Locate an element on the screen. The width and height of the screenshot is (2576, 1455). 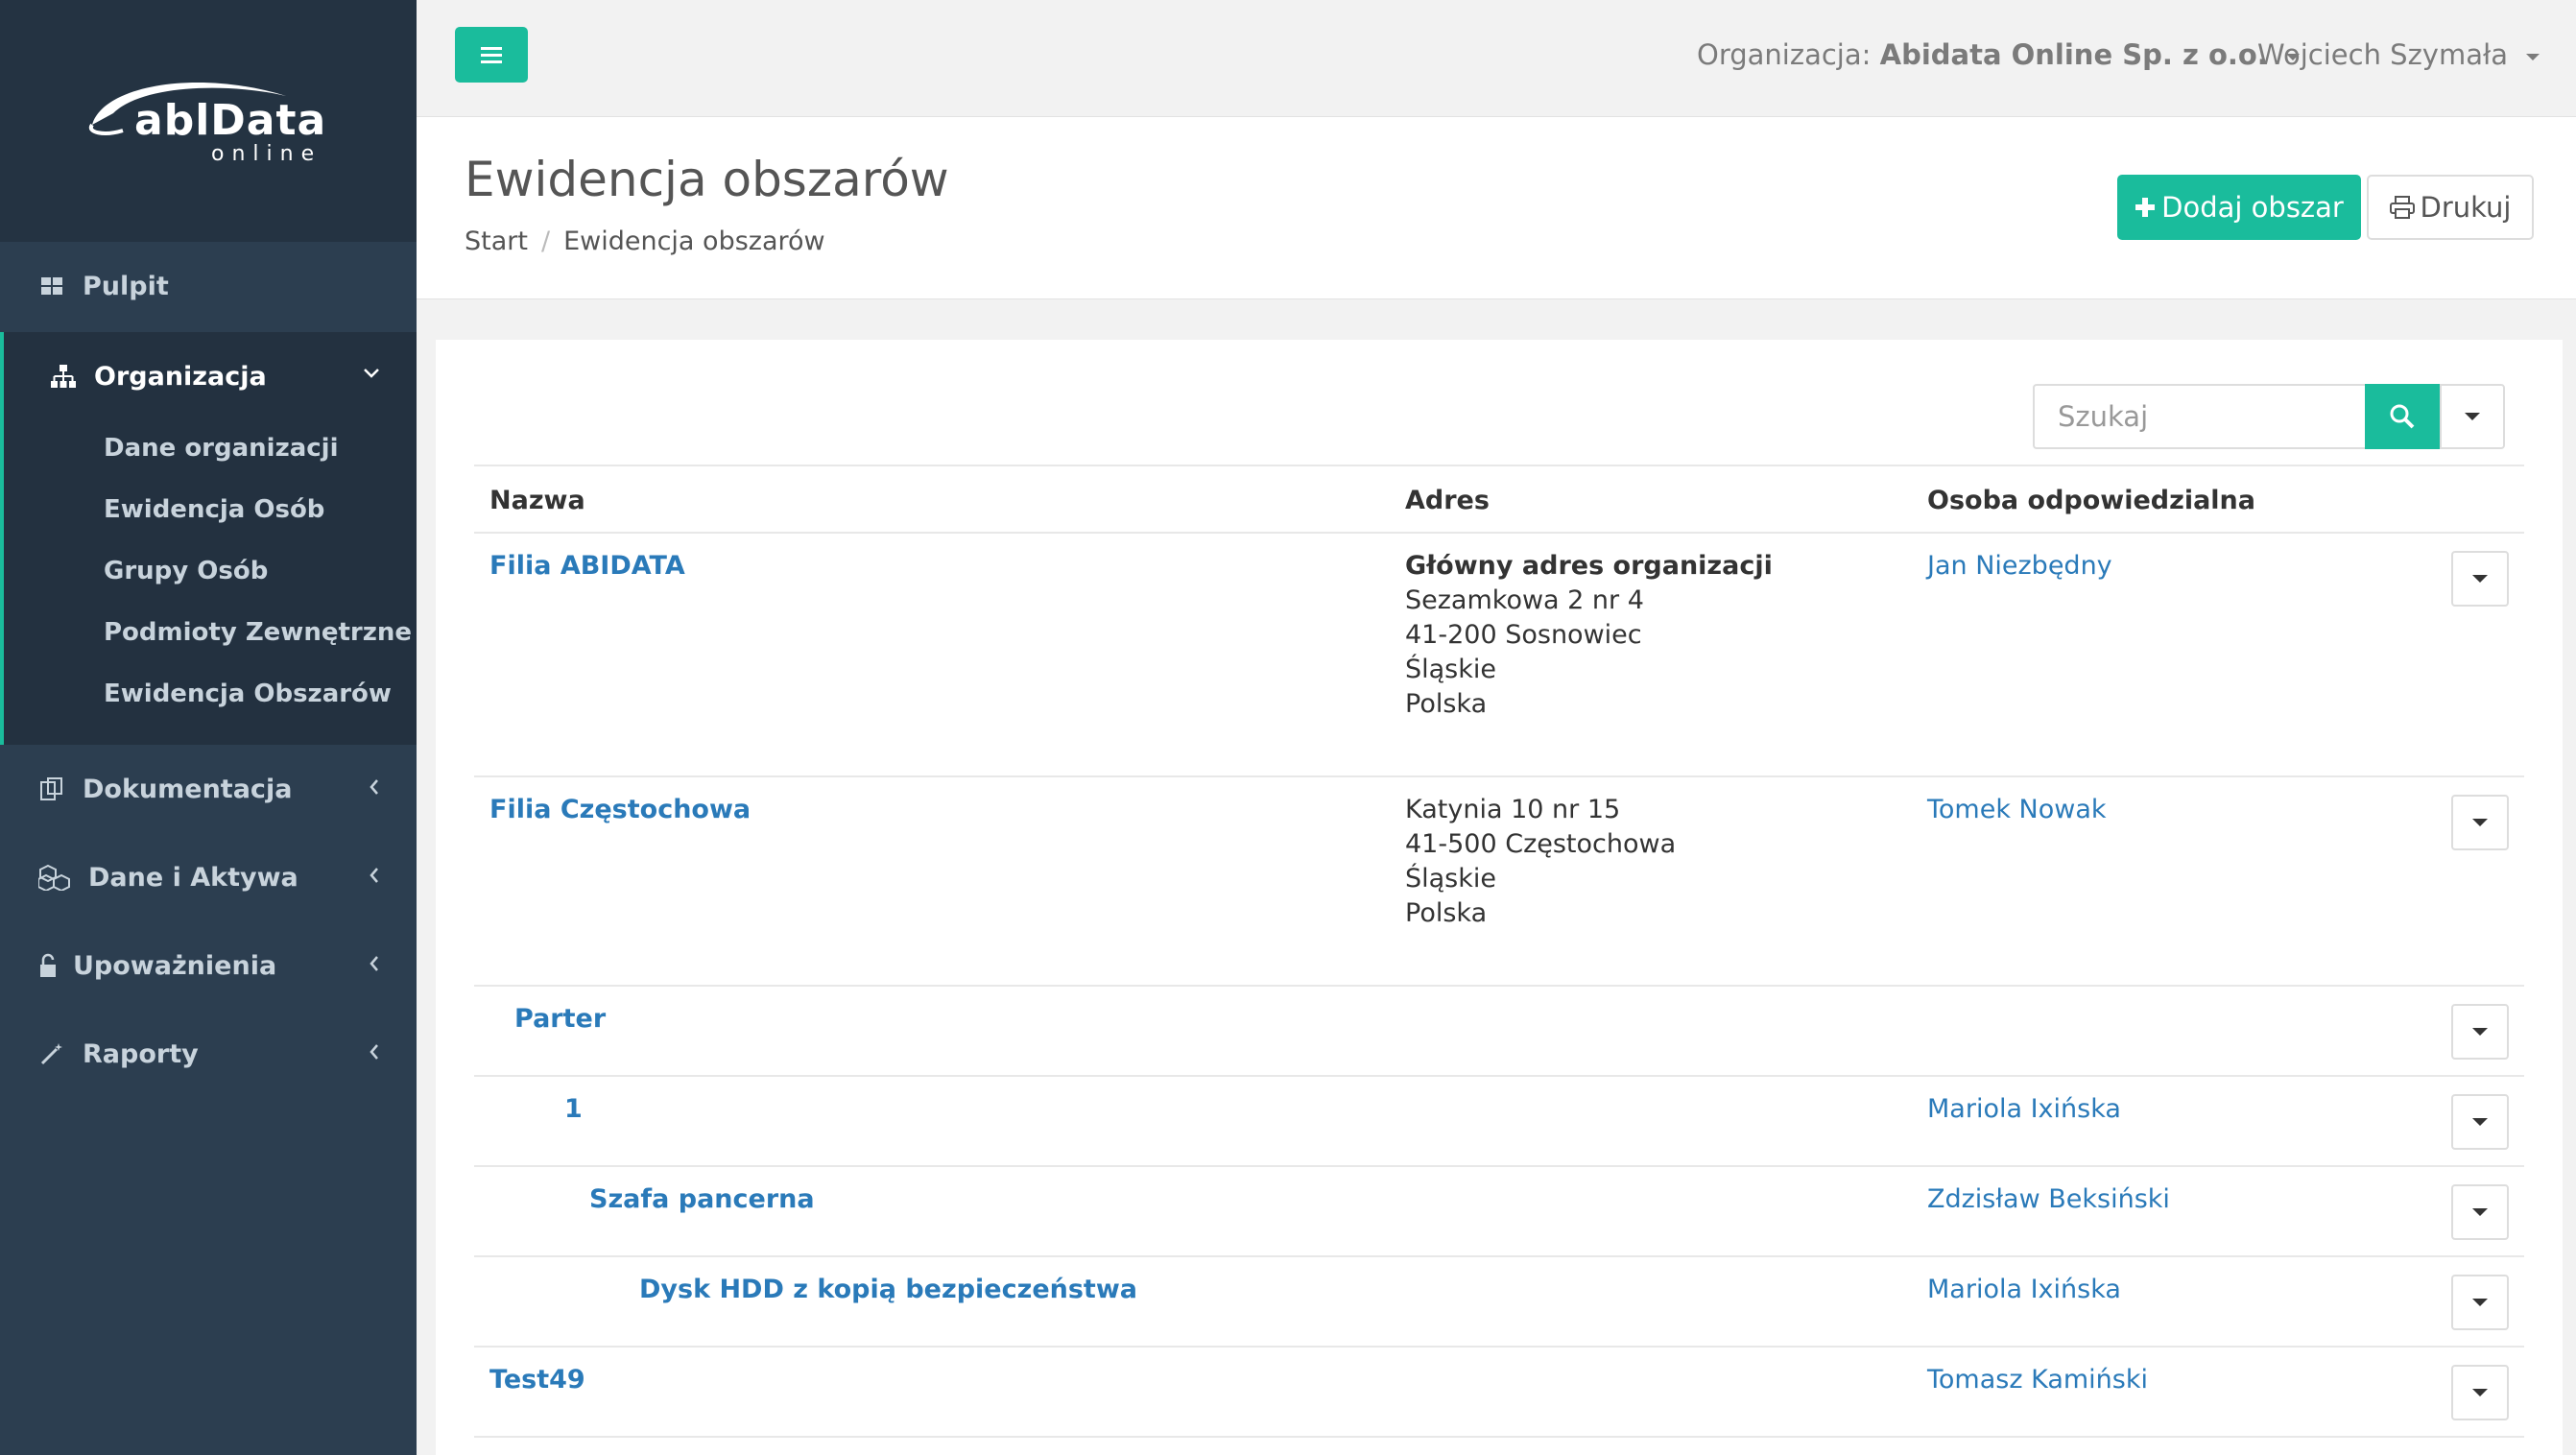
logo-text: ablData is located at coordinates (230, 121).